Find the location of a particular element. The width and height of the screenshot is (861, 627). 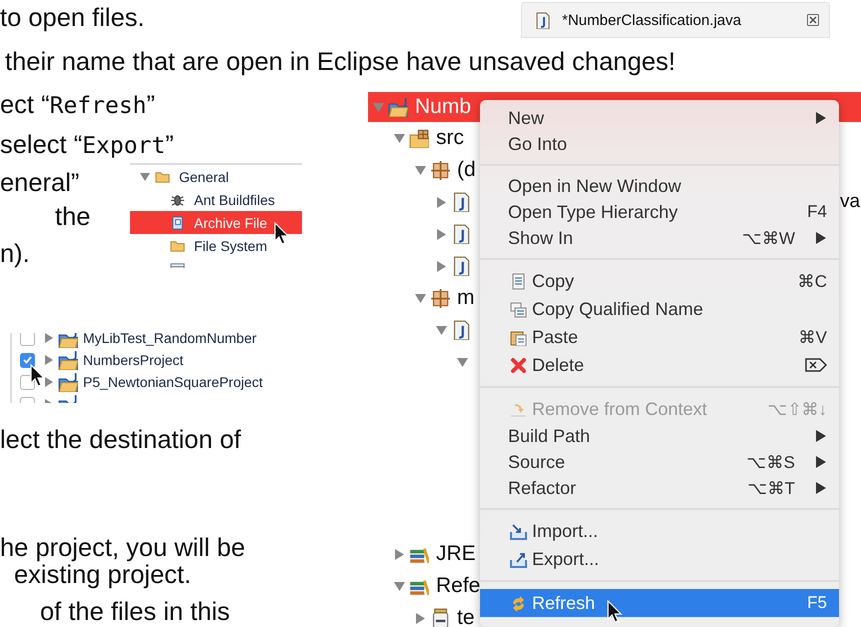

tree-label: src is located at coordinates (450, 138).